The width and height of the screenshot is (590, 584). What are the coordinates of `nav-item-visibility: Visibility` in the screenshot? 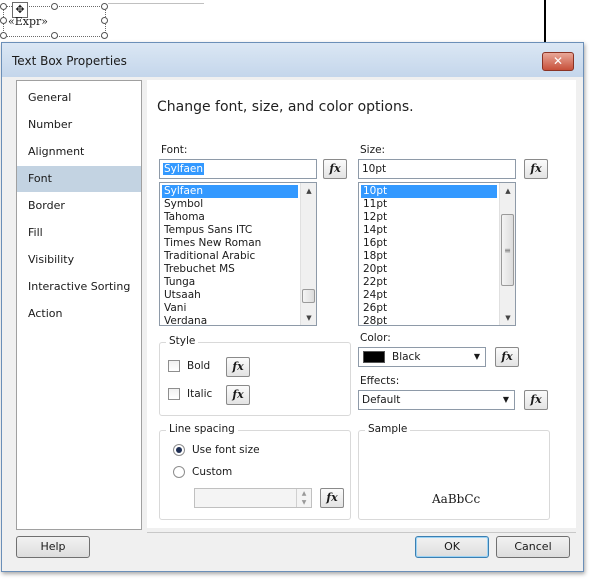 It's located at (79, 260).